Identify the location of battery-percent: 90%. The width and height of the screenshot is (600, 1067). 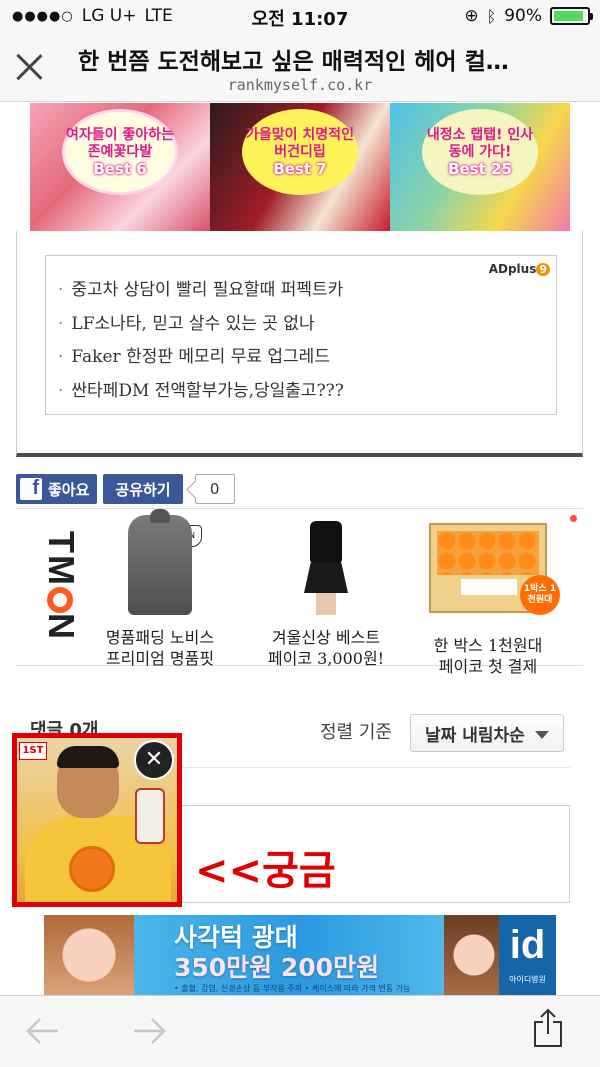
(523, 16).